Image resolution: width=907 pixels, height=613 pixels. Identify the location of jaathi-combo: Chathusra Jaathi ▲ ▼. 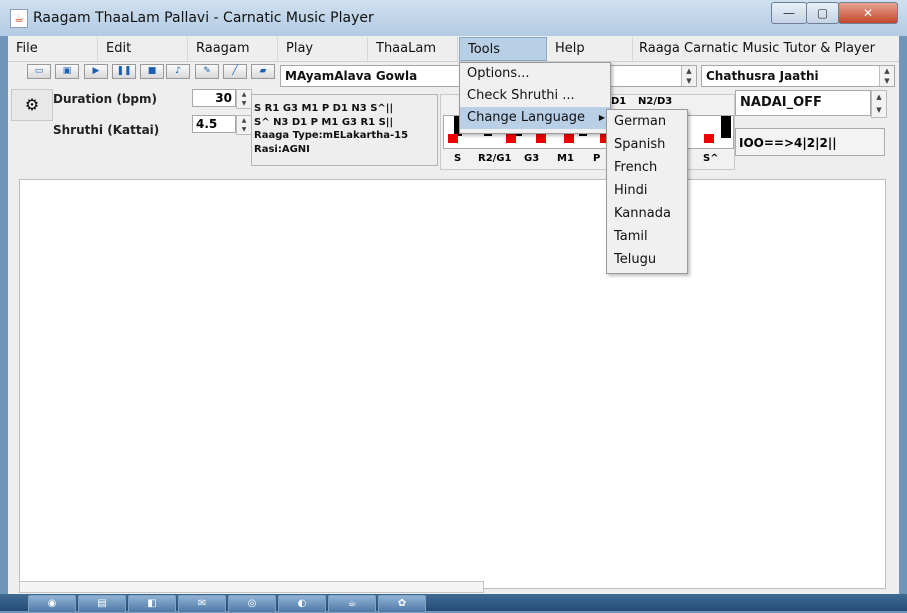
(798, 76).